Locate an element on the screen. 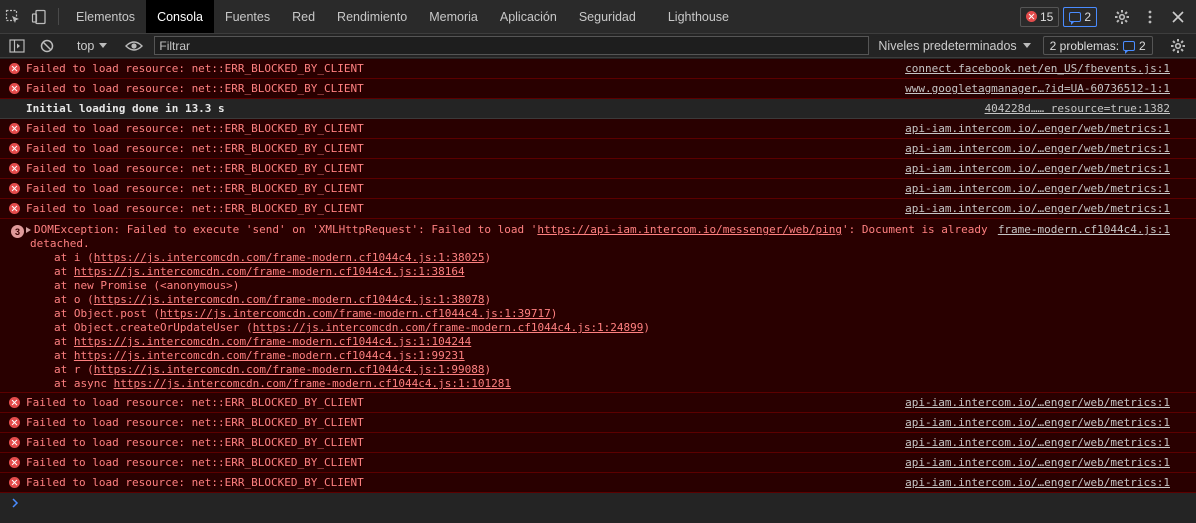 This screenshot has width=1196, height=523. close-icon is located at coordinates (1178, 17).